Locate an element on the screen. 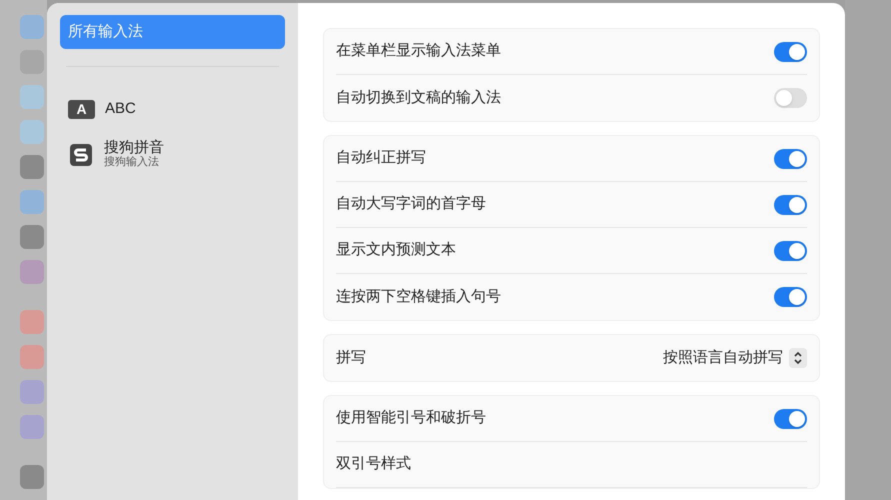  keyboard-letter-icon: A is located at coordinates (81, 109).